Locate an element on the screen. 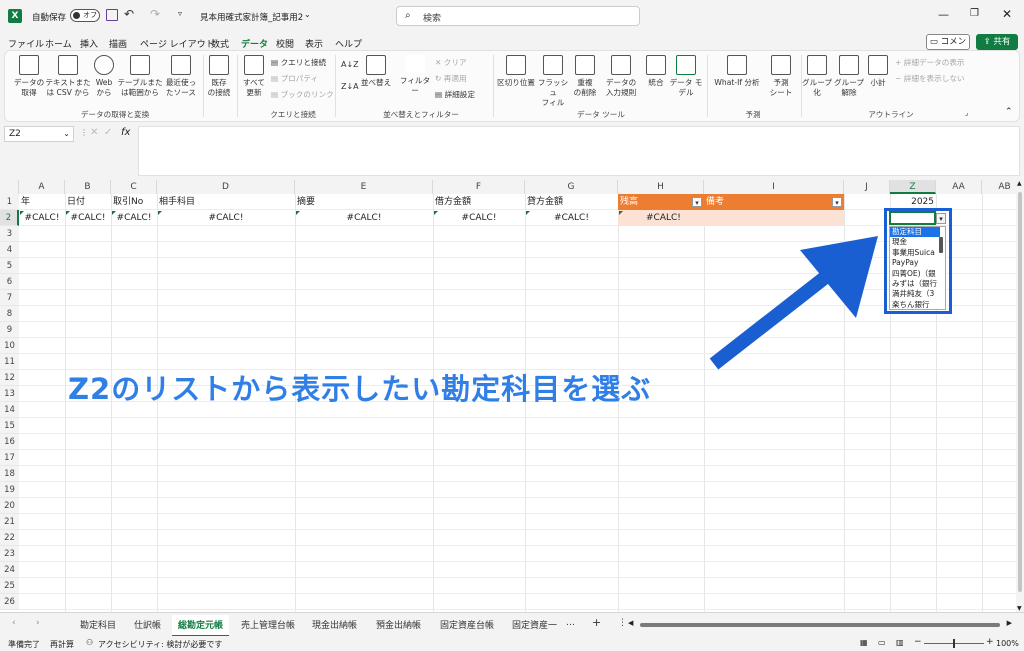 Image resolution: width=1024 pixels, height=651 pixels. group-button: グループ 化 is located at coordinates (817, 76).